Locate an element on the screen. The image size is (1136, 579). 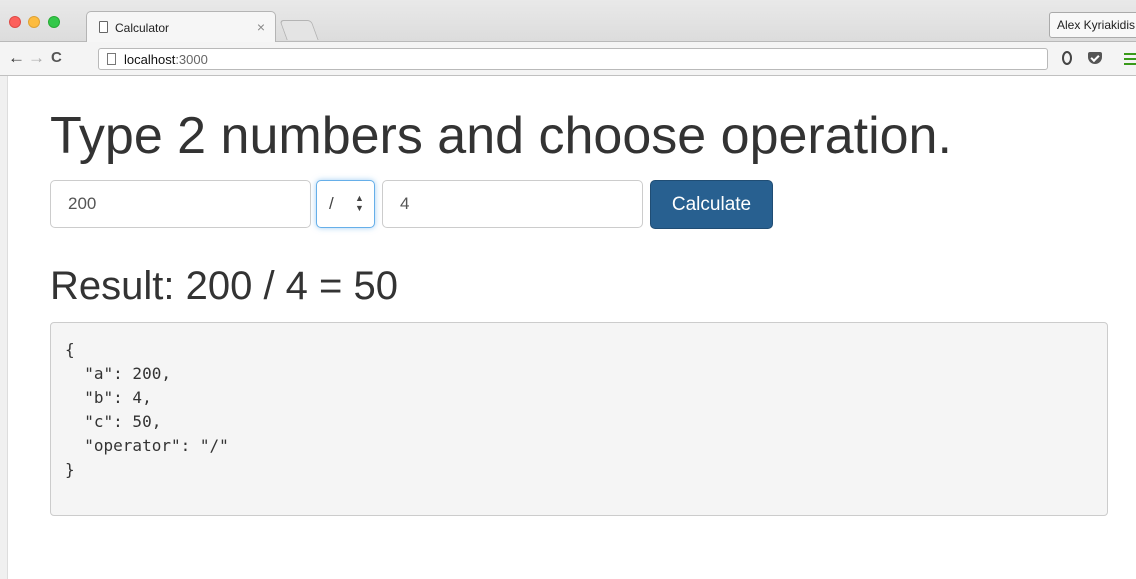
forward-arrow-icon: → is located at coordinates (36, 58).